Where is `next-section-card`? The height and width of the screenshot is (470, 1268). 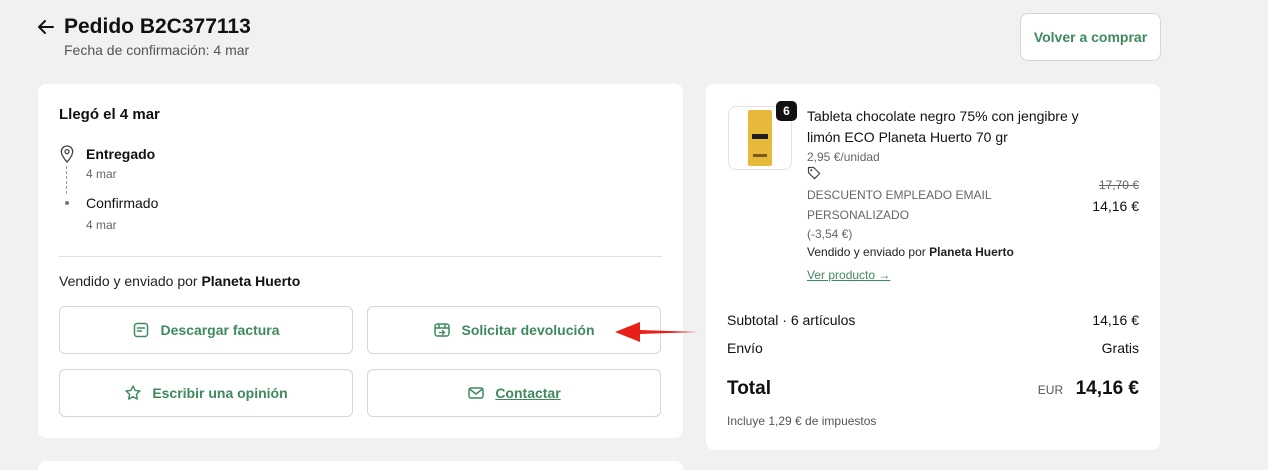 next-section-card is located at coordinates (360, 465).